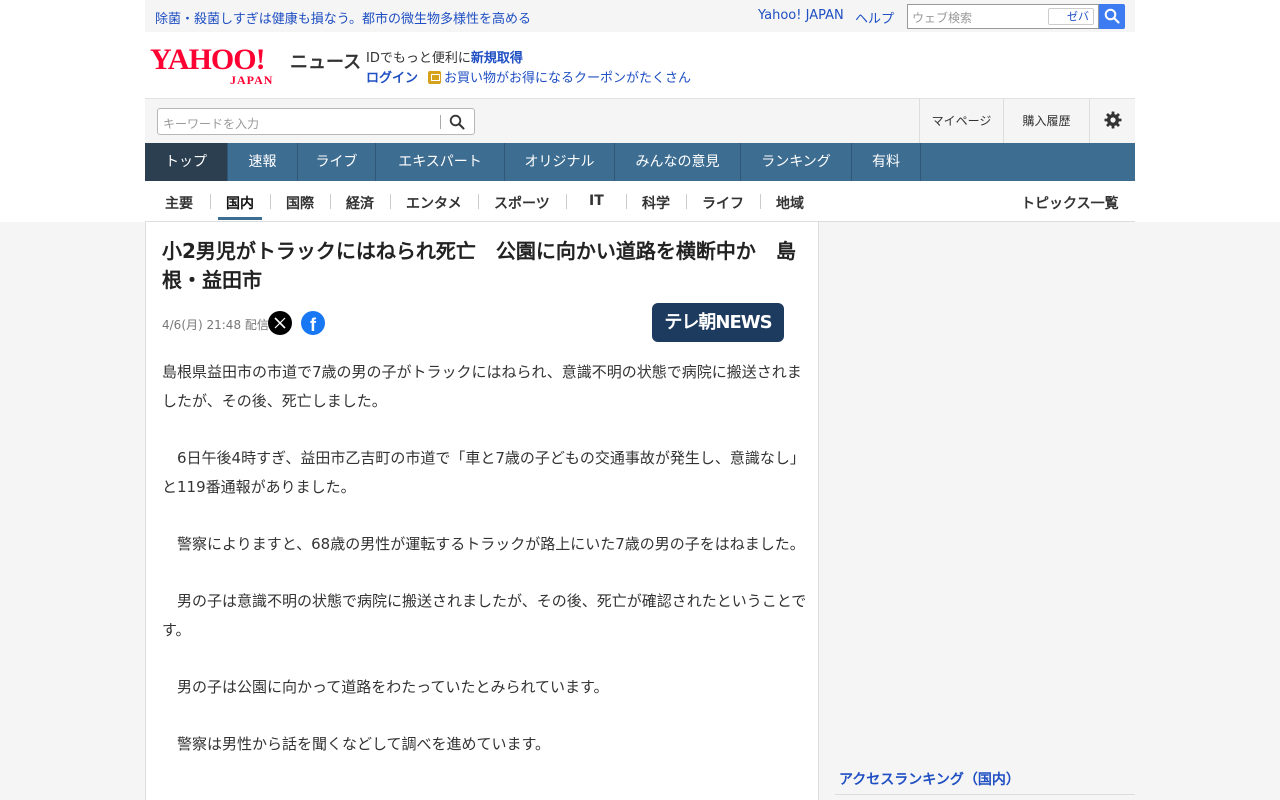 This screenshot has width=1280, height=800. I want to click on coupon-text: お買い物がお得になるクーポンがたくさん, so click(568, 78).